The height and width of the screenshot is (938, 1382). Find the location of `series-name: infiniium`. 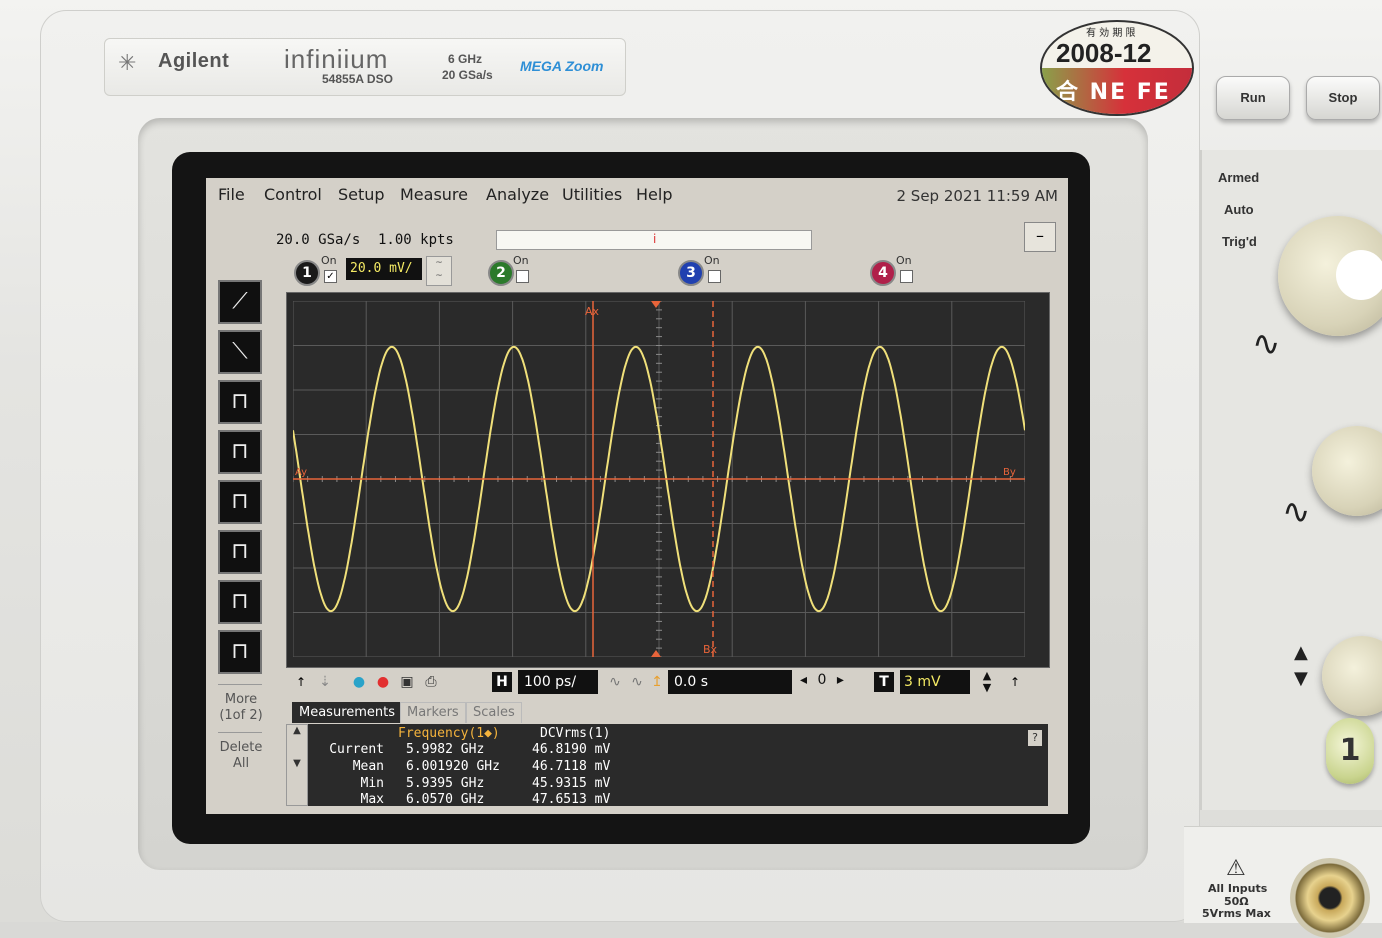

series-name: infiniium is located at coordinates (336, 59).